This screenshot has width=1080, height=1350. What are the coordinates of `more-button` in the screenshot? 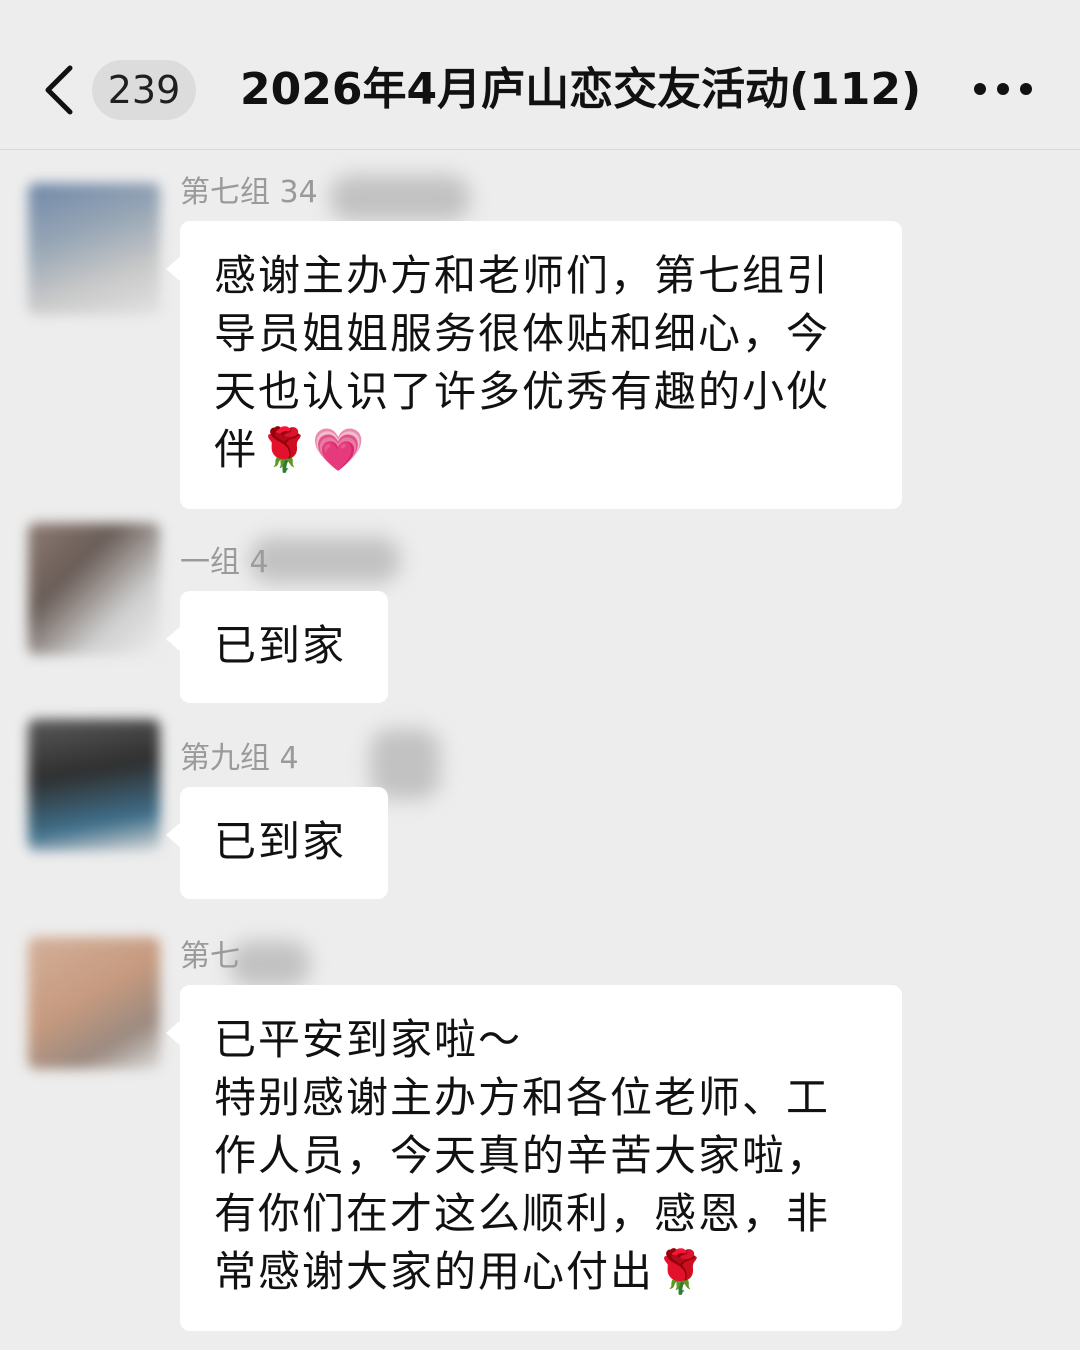 It's located at (1003, 89).